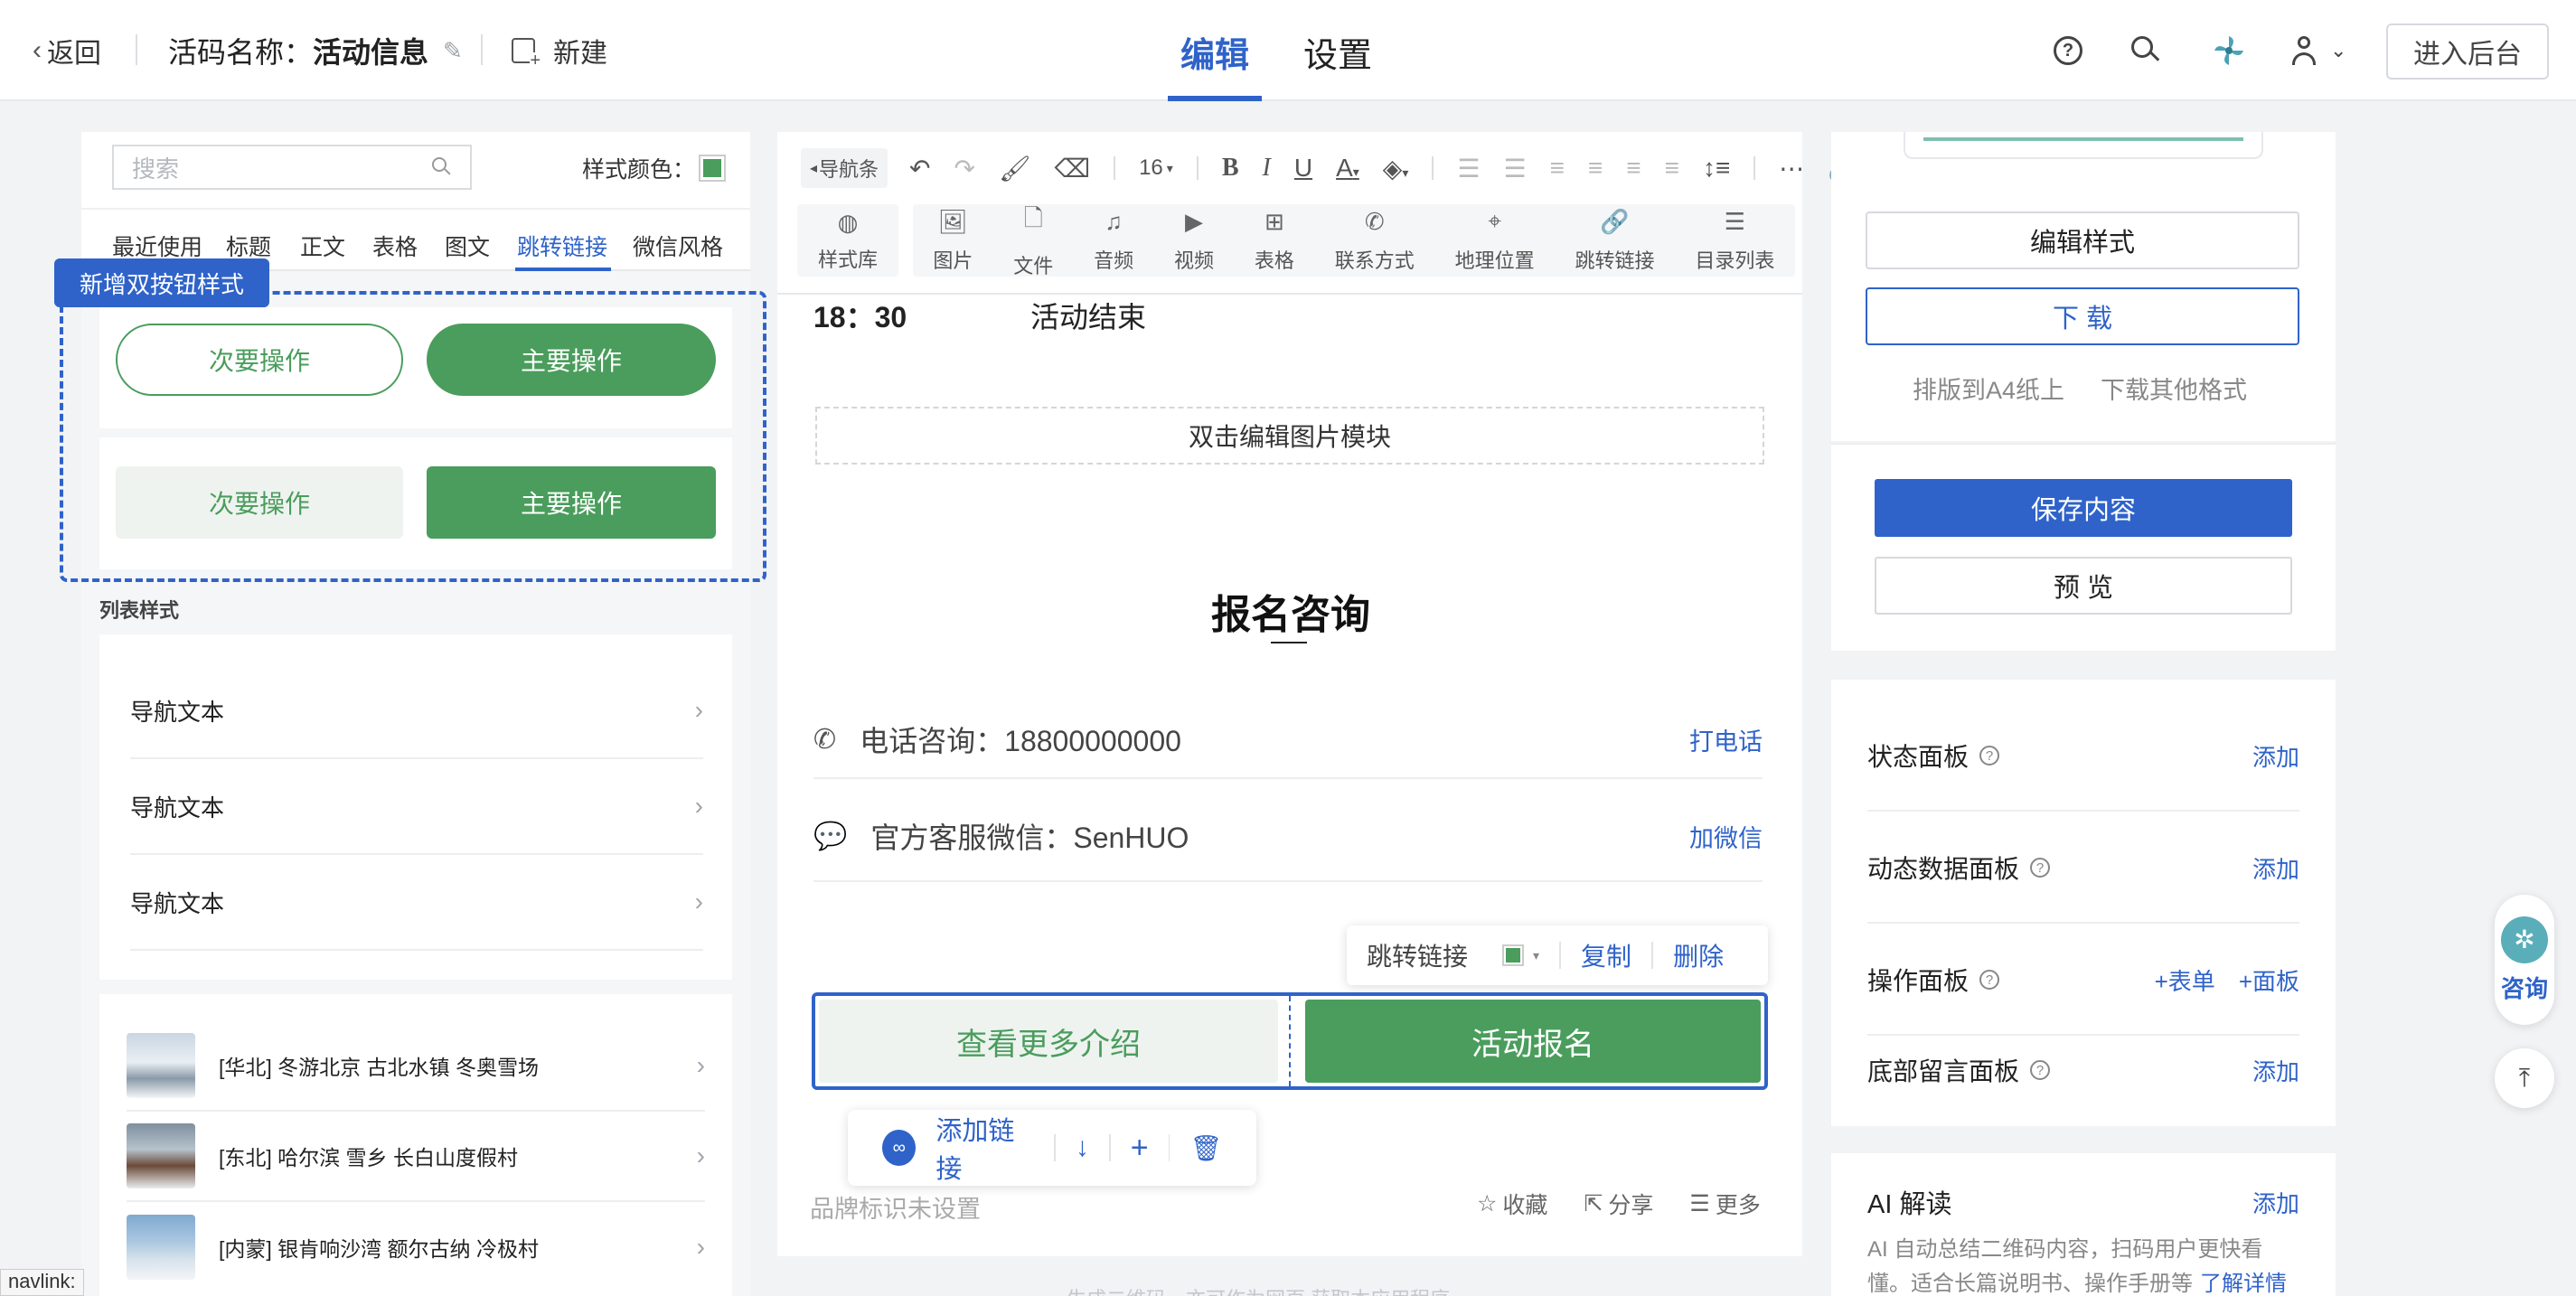  What do you see at coordinates (1348, 168) in the screenshot?
I see `font-color-icon: A▾` at bounding box center [1348, 168].